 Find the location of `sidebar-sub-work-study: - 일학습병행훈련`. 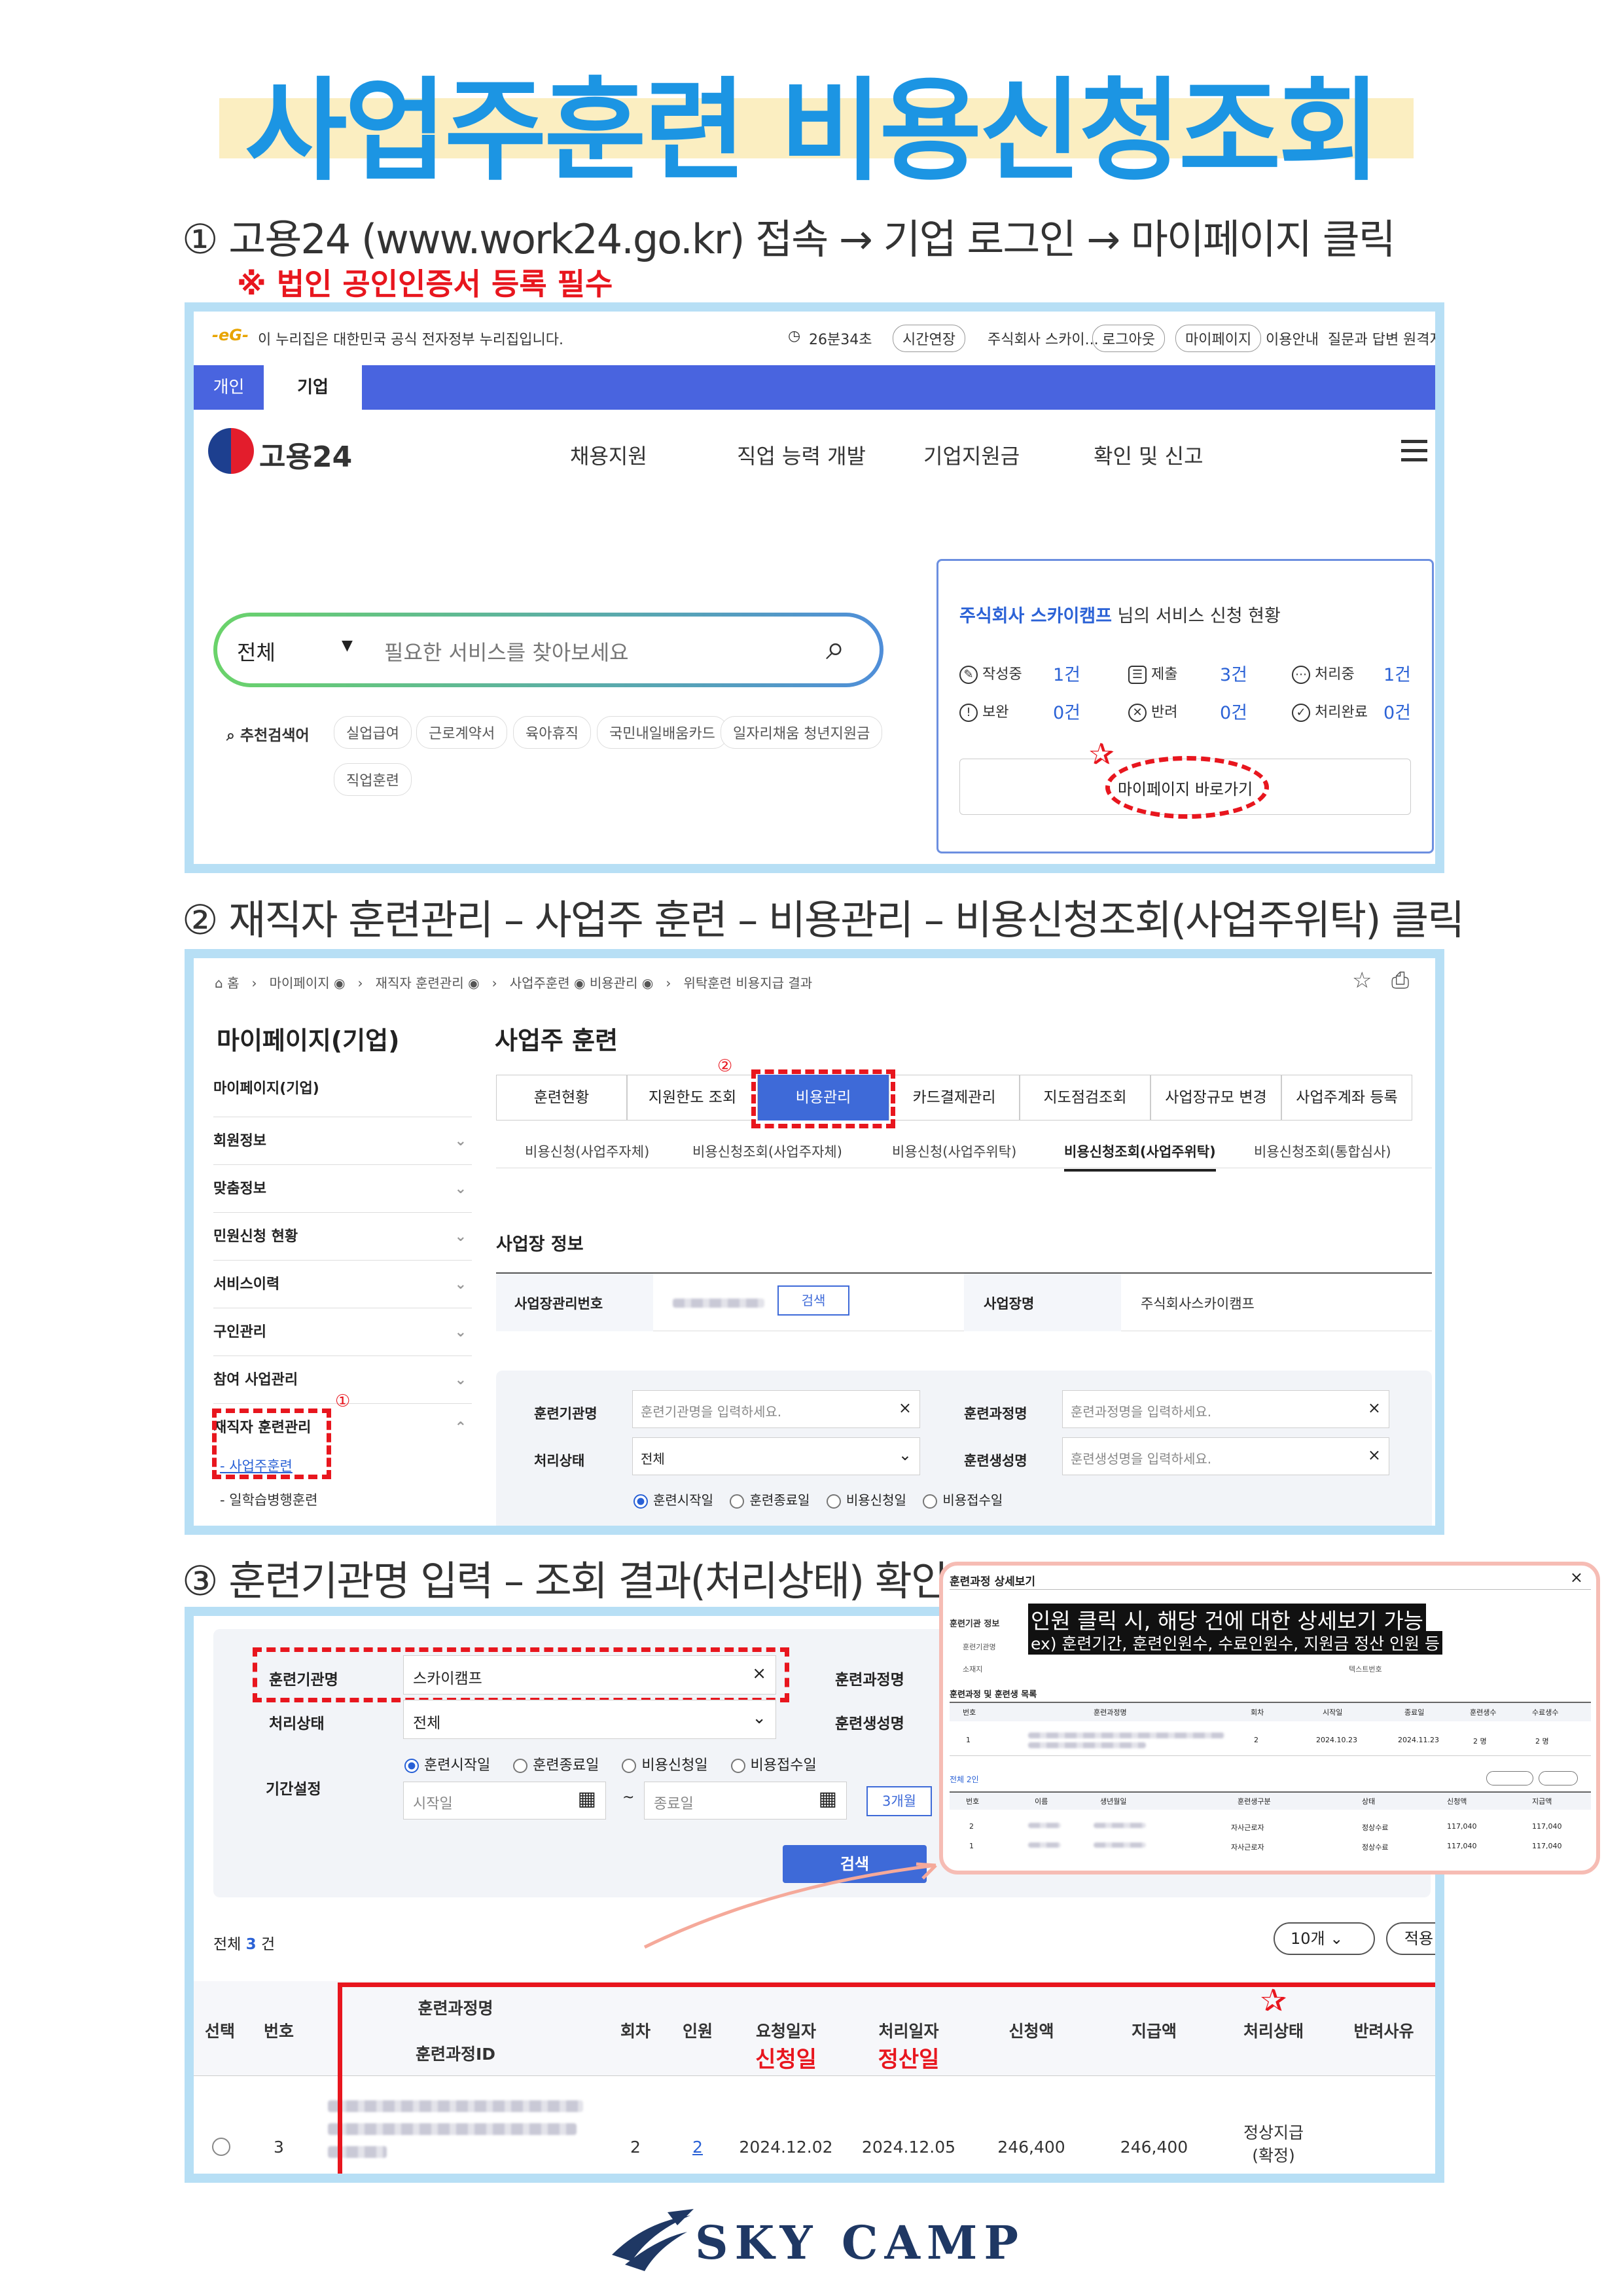

sidebar-sub-work-study: - 일학습병행훈련 is located at coordinates (269, 1499).